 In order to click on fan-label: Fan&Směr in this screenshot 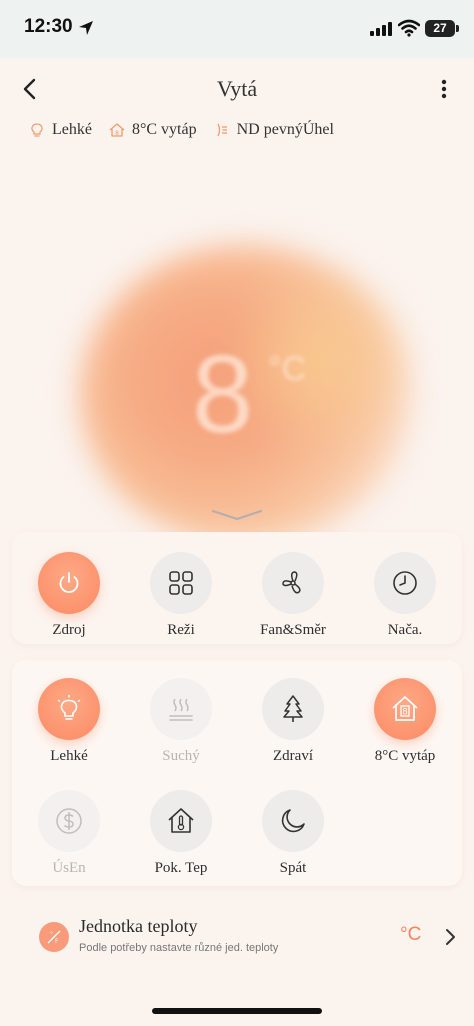, I will do `click(293, 630)`.